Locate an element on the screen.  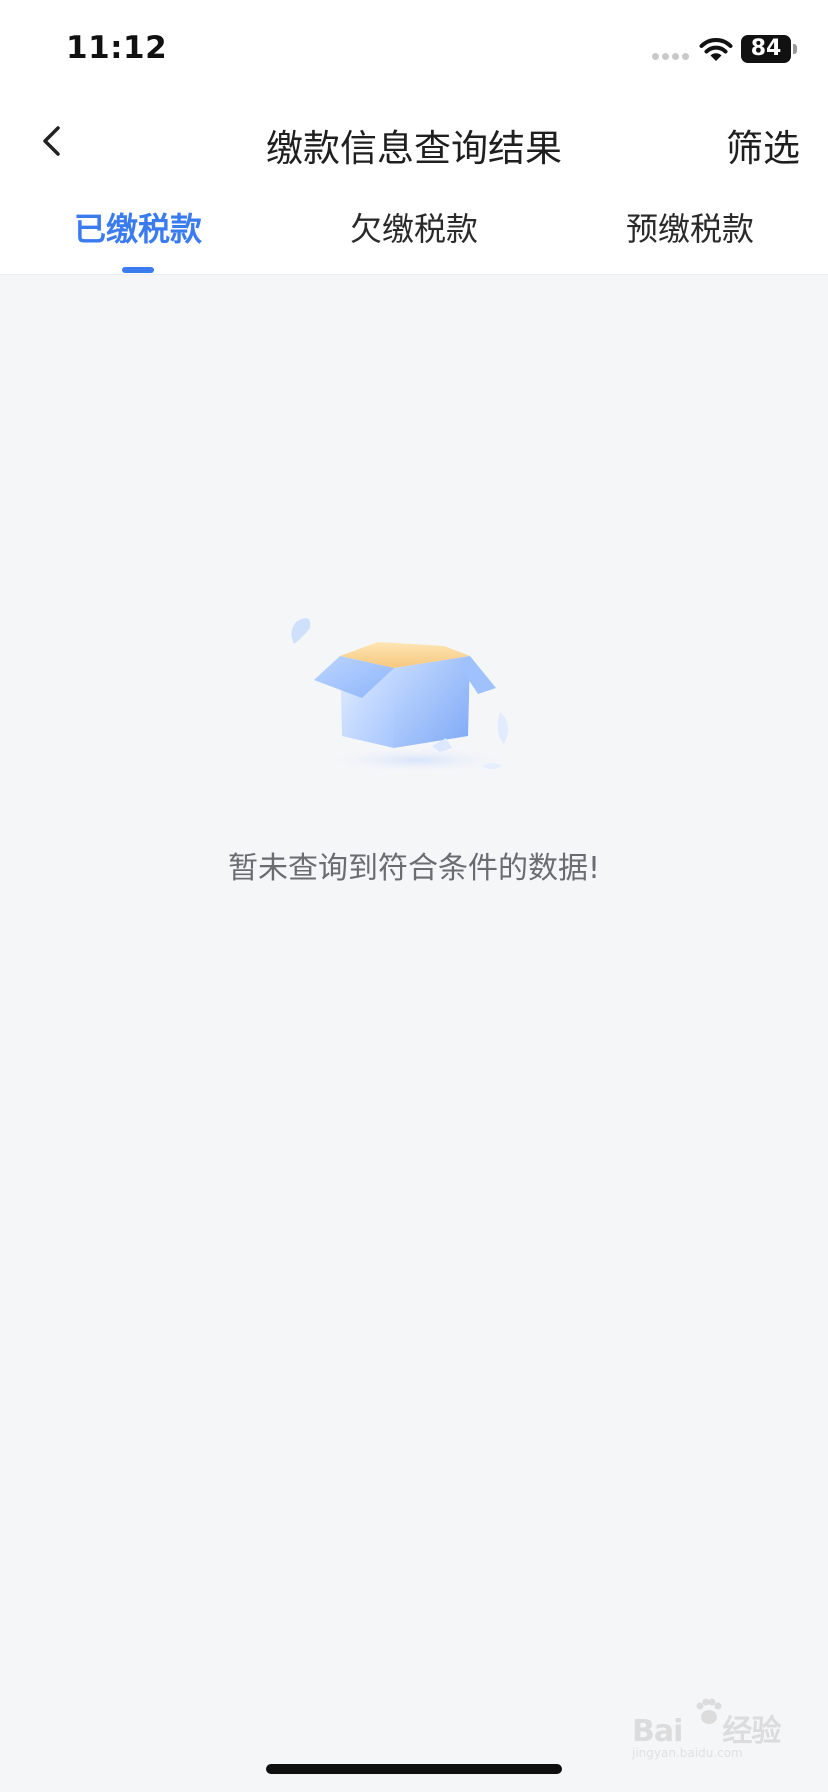
active-tab-indicator is located at coordinates (138, 270).